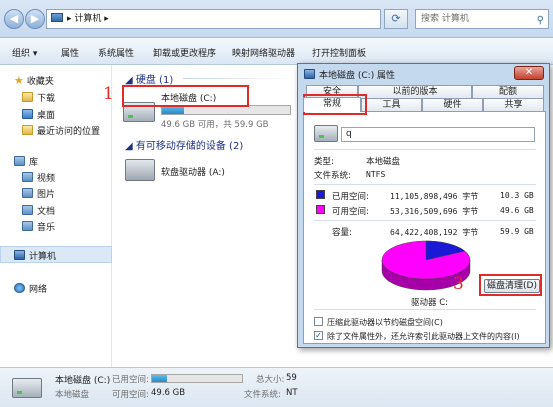 This screenshot has width=553, height=407. What do you see at coordinates (324, 162) in the screenshot?
I see `type-label: 类型:` at bounding box center [324, 162].